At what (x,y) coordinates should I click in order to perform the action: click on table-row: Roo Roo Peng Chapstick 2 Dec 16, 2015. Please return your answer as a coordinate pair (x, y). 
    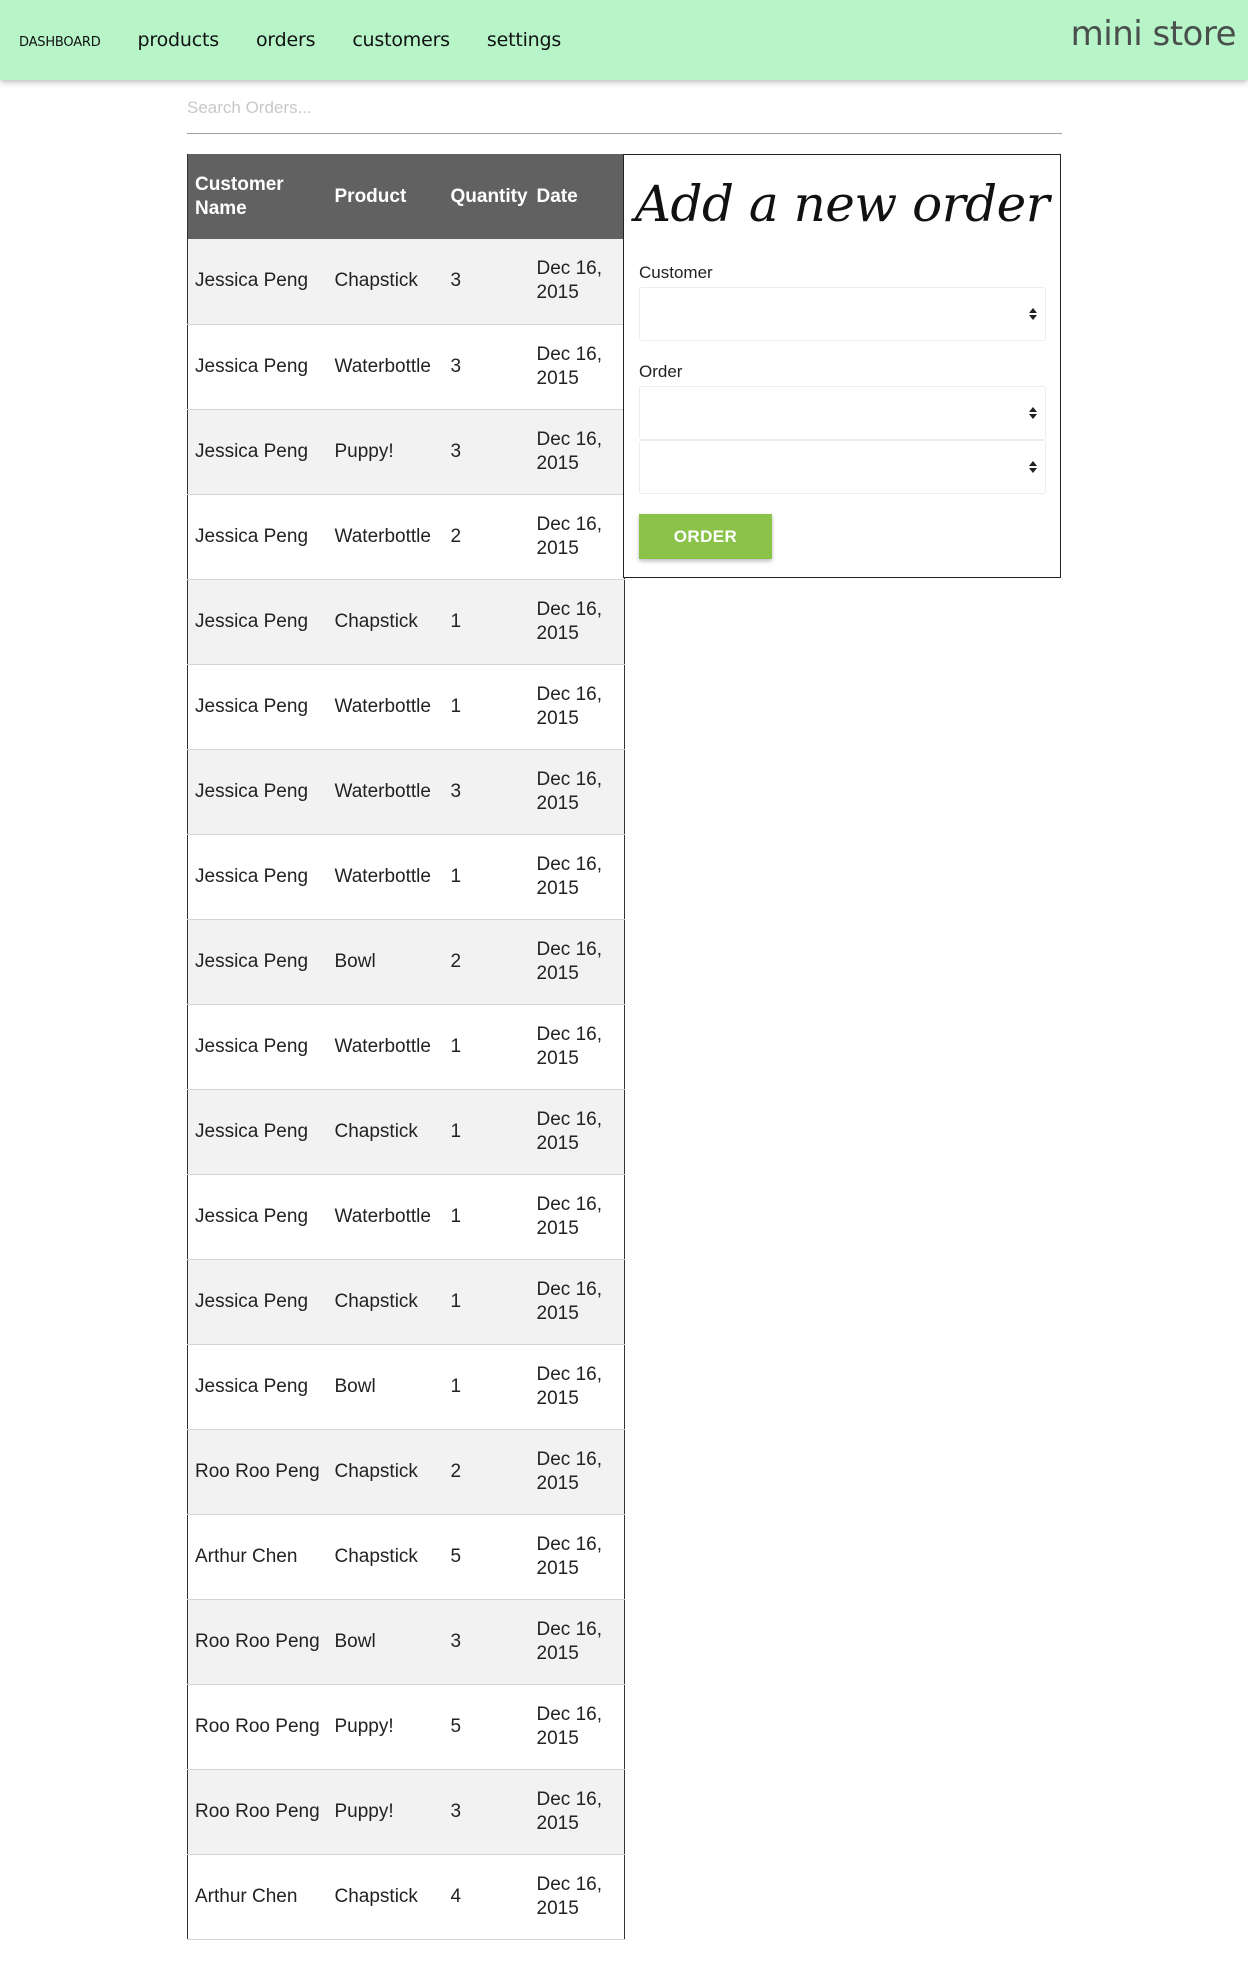
    Looking at the image, I should click on (406, 1471).